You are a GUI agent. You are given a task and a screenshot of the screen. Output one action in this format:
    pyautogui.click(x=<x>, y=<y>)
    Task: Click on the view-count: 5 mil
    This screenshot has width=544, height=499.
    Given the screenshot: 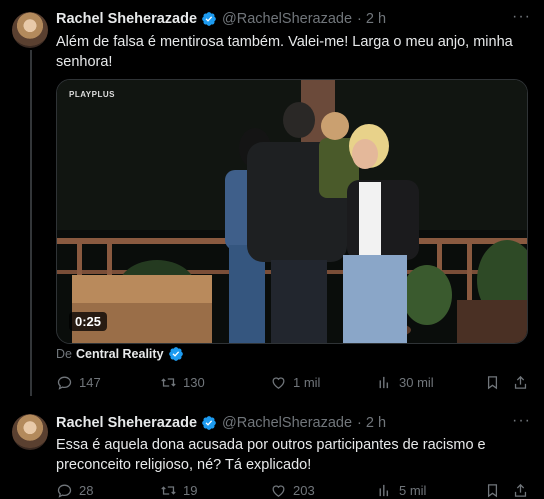 What is the action you would take?
    pyautogui.click(x=413, y=490)
    